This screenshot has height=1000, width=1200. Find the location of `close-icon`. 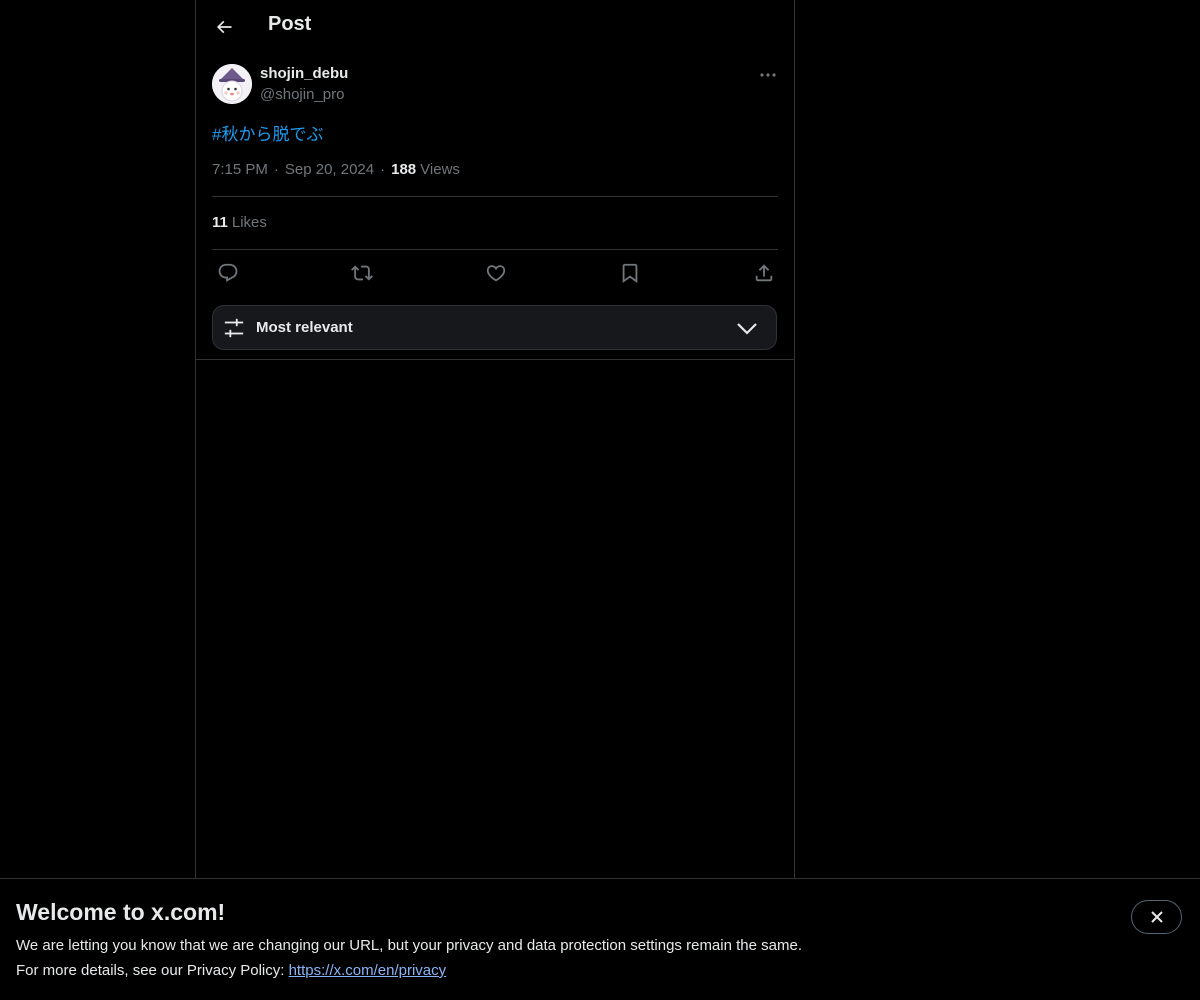

close-icon is located at coordinates (1156, 917).